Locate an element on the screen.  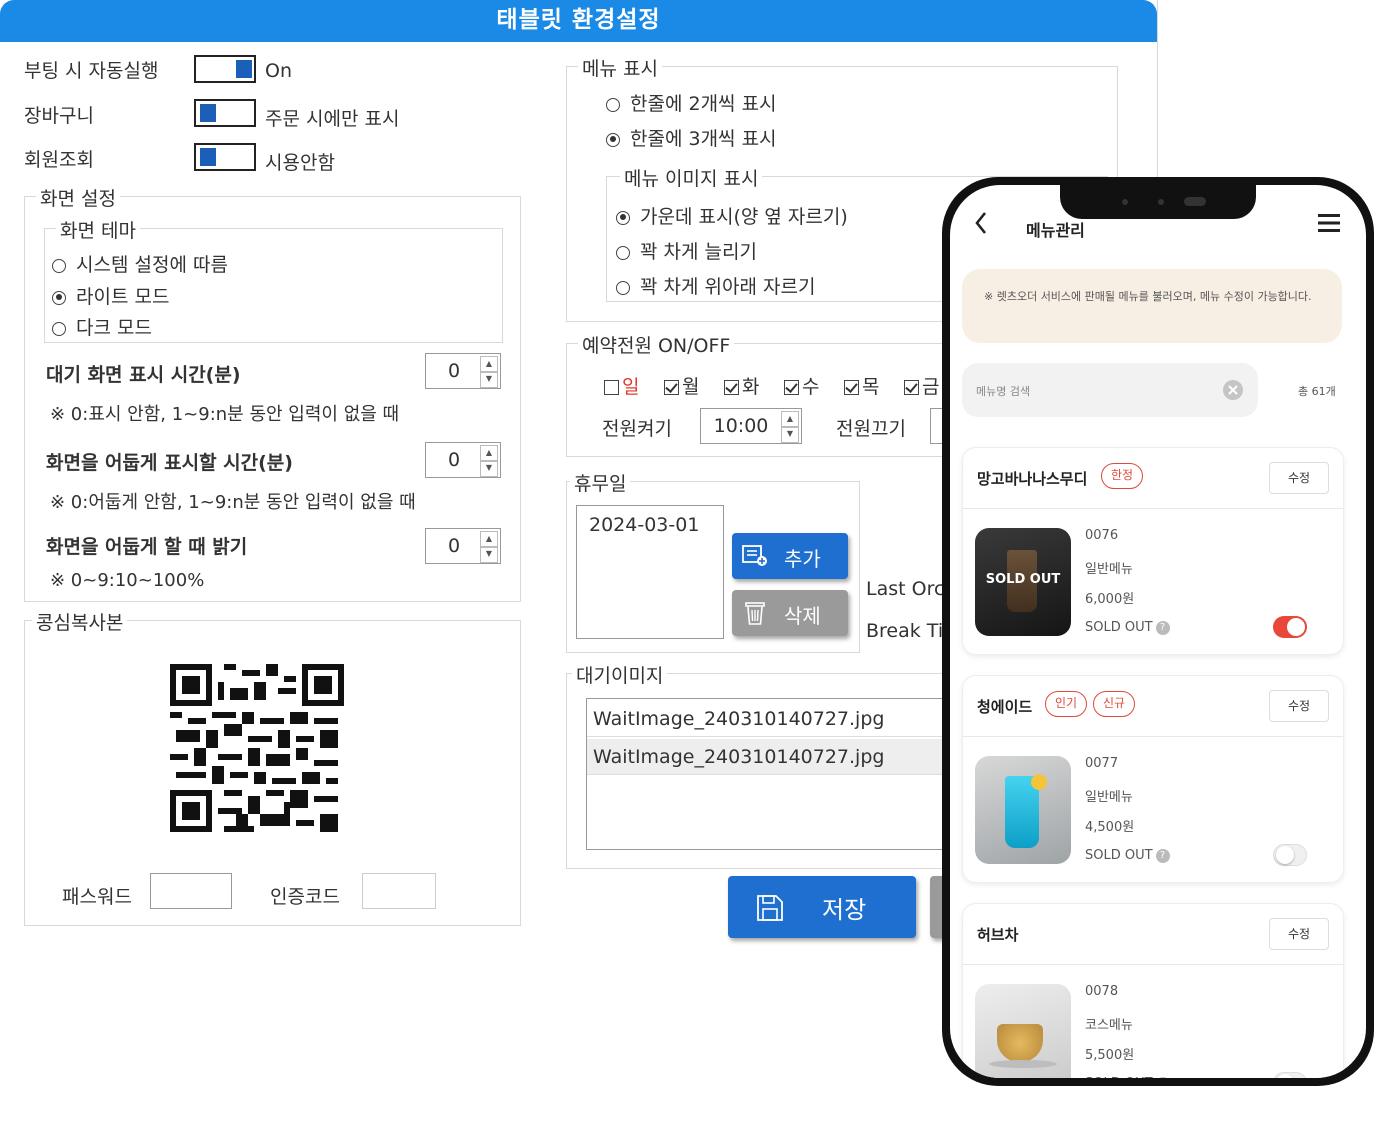
phone-header-title: 메뉴관리 is located at coordinates (1055, 230).